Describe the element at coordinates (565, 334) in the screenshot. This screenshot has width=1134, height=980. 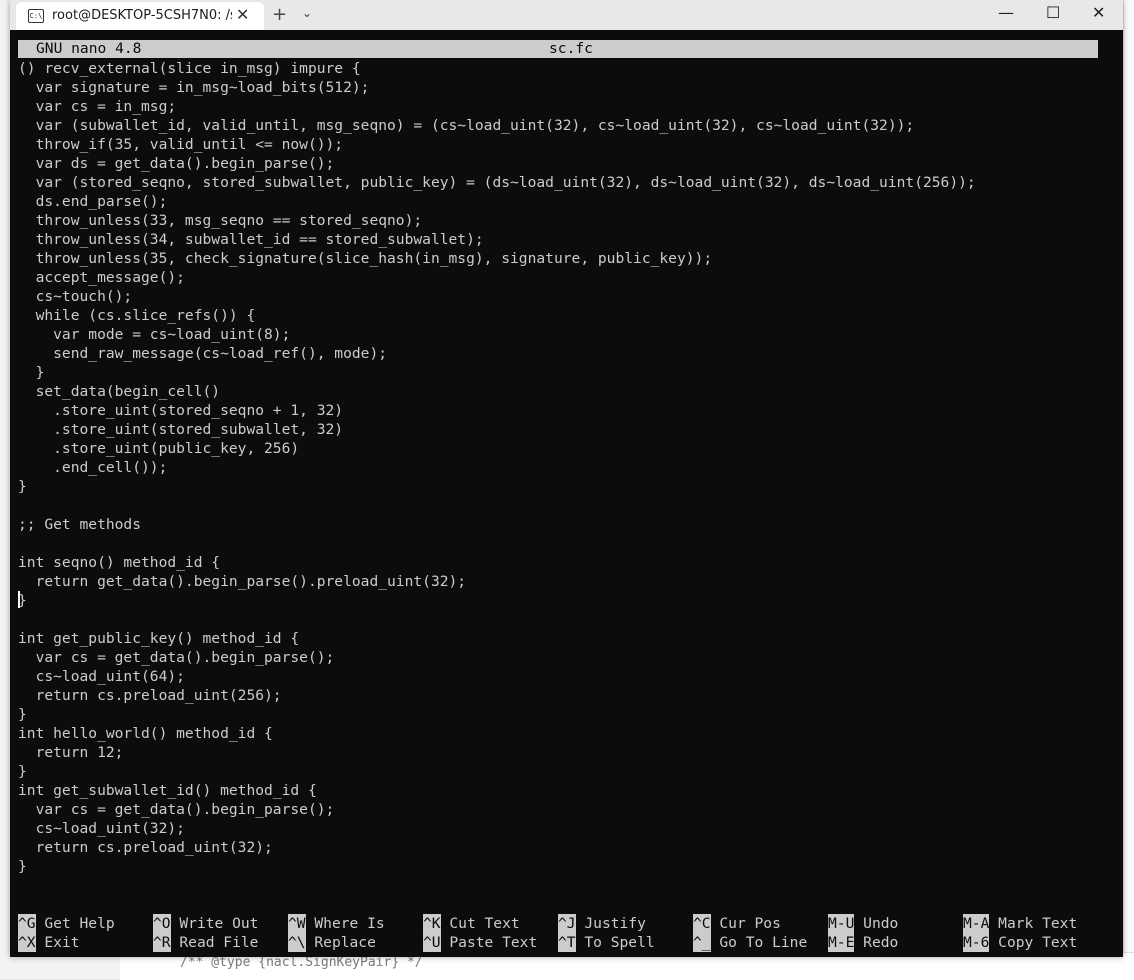
I see `code-line: var mode = cs~load_uint(8);` at that location.